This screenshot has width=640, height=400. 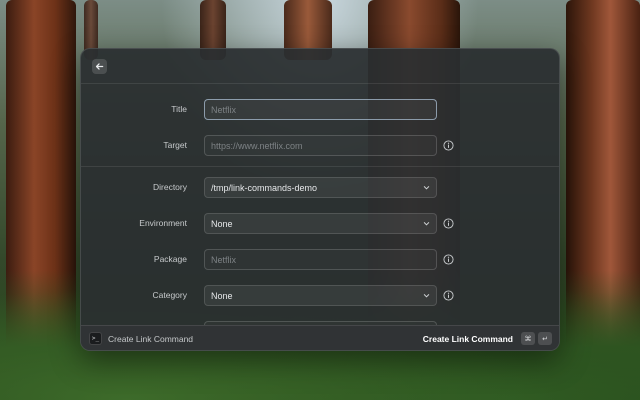 I want to click on target-label: Target, so click(x=175, y=145).